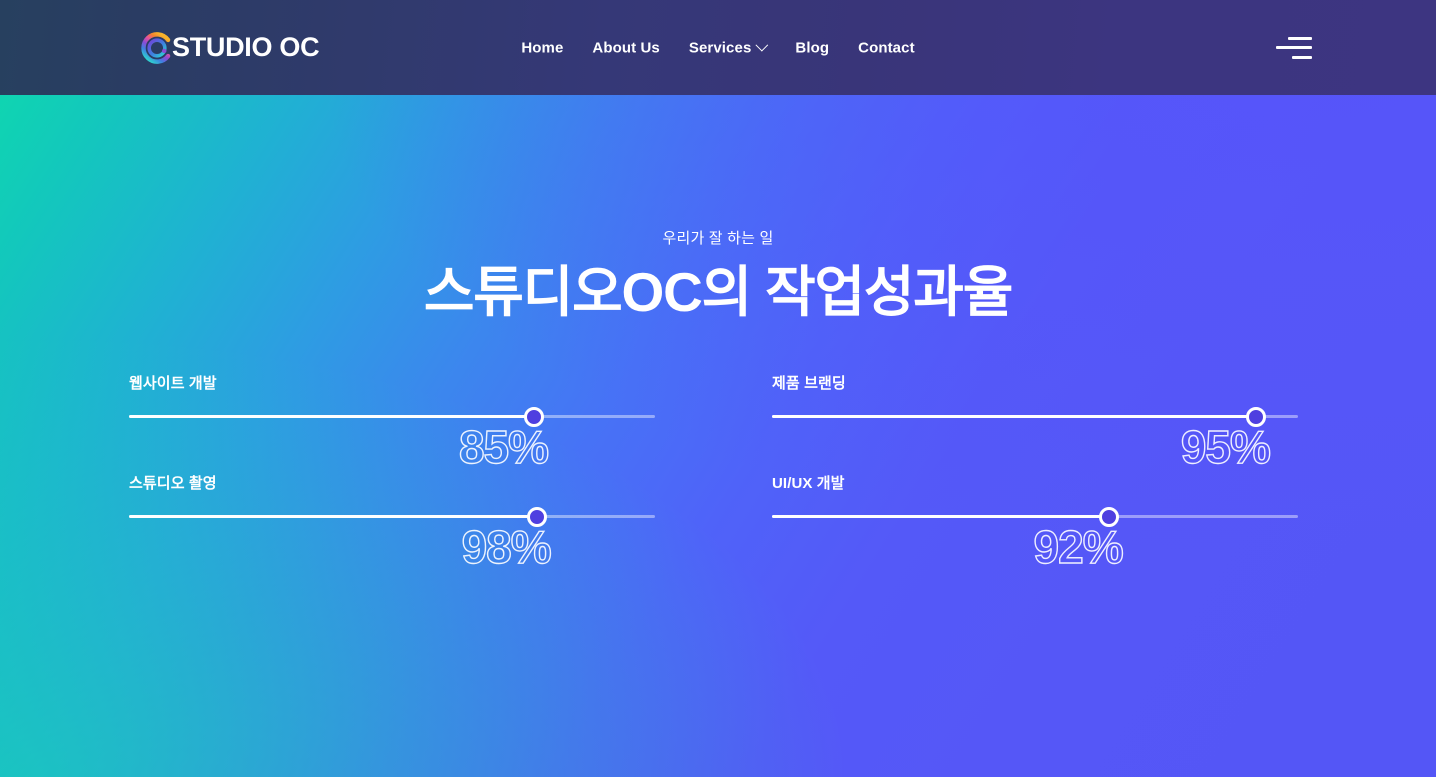  I want to click on nav-label: Services, so click(720, 47).